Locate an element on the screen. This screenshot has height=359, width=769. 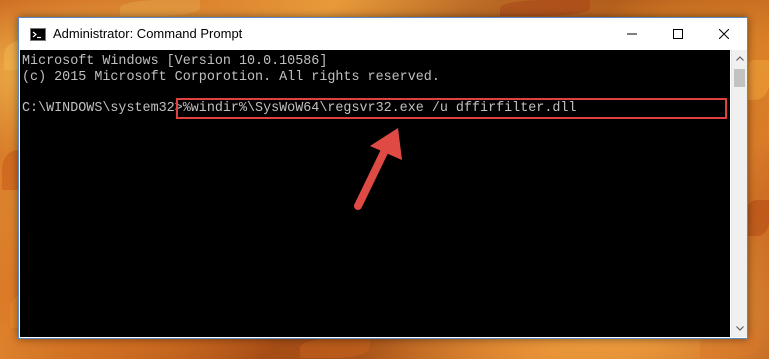
maximize-button is located at coordinates (678, 34).